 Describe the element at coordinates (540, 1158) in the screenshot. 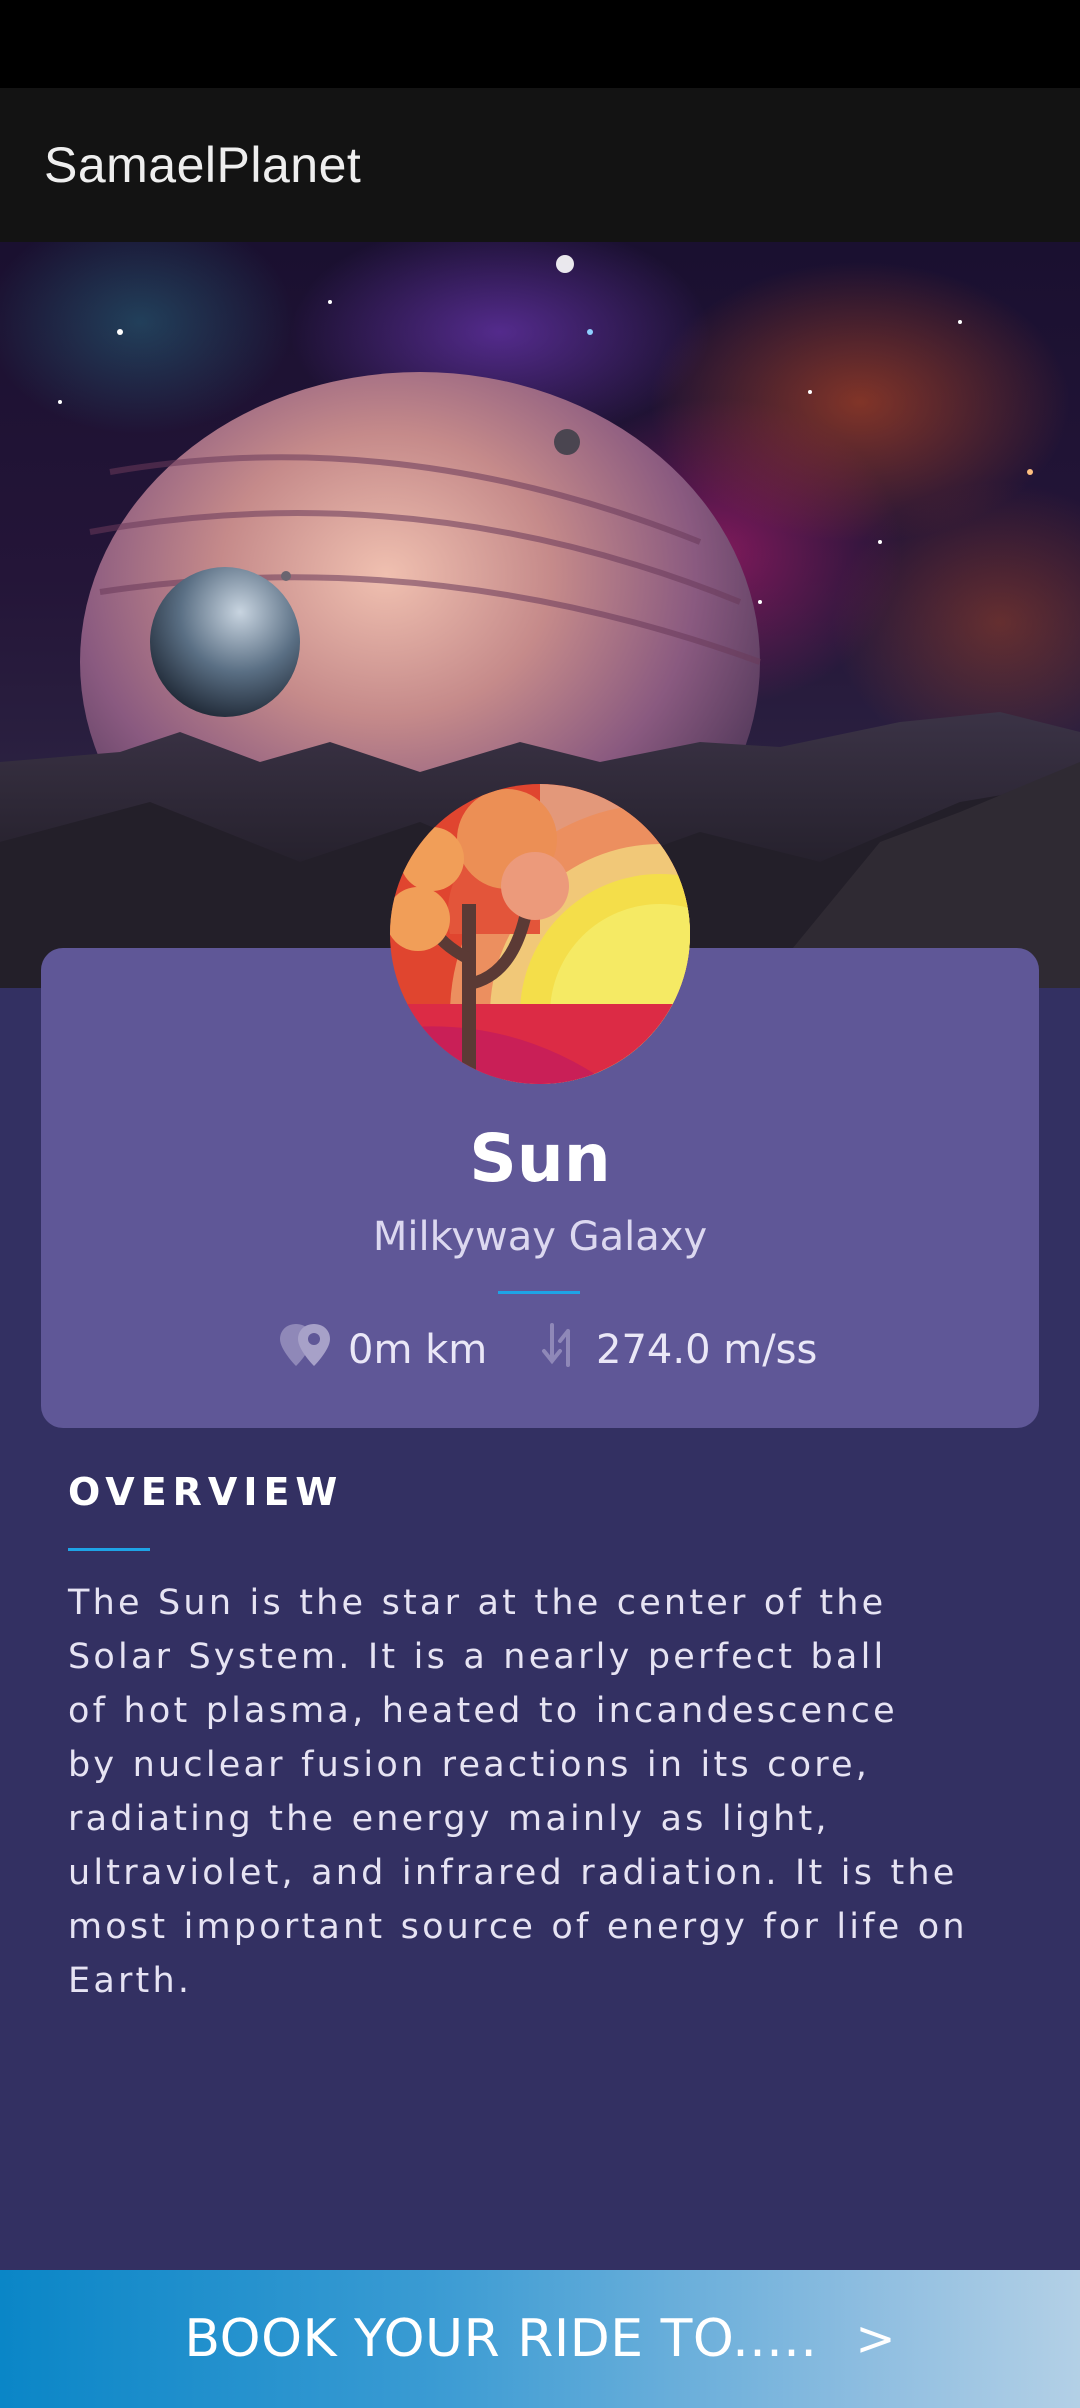

I see `planet-name: Sun` at that location.